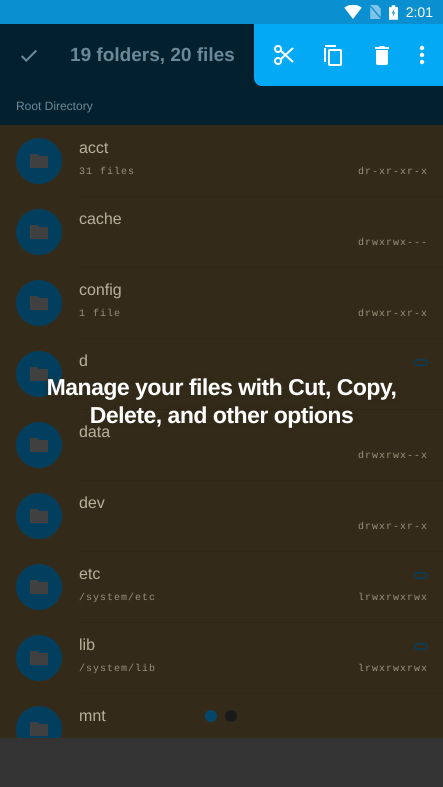  Describe the element at coordinates (393, 172) in the screenshot. I see `file-permissions: dr-xr-xr-x` at that location.